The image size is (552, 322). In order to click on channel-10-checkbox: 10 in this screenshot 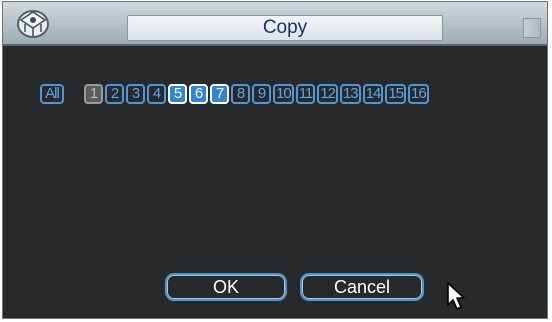, I will do `click(283, 94)`.